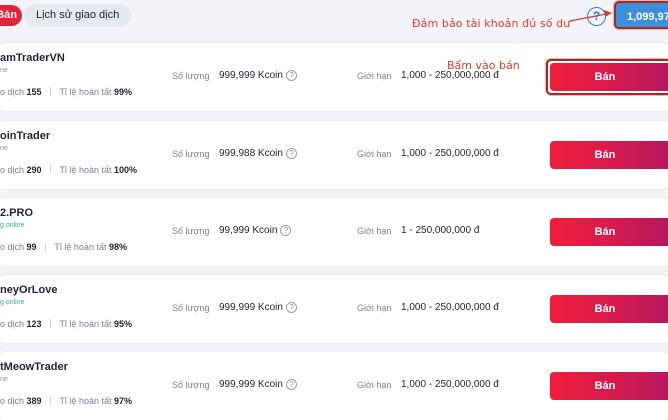  Describe the element at coordinates (31, 247) in the screenshot. I see `orders-count: 99` at that location.